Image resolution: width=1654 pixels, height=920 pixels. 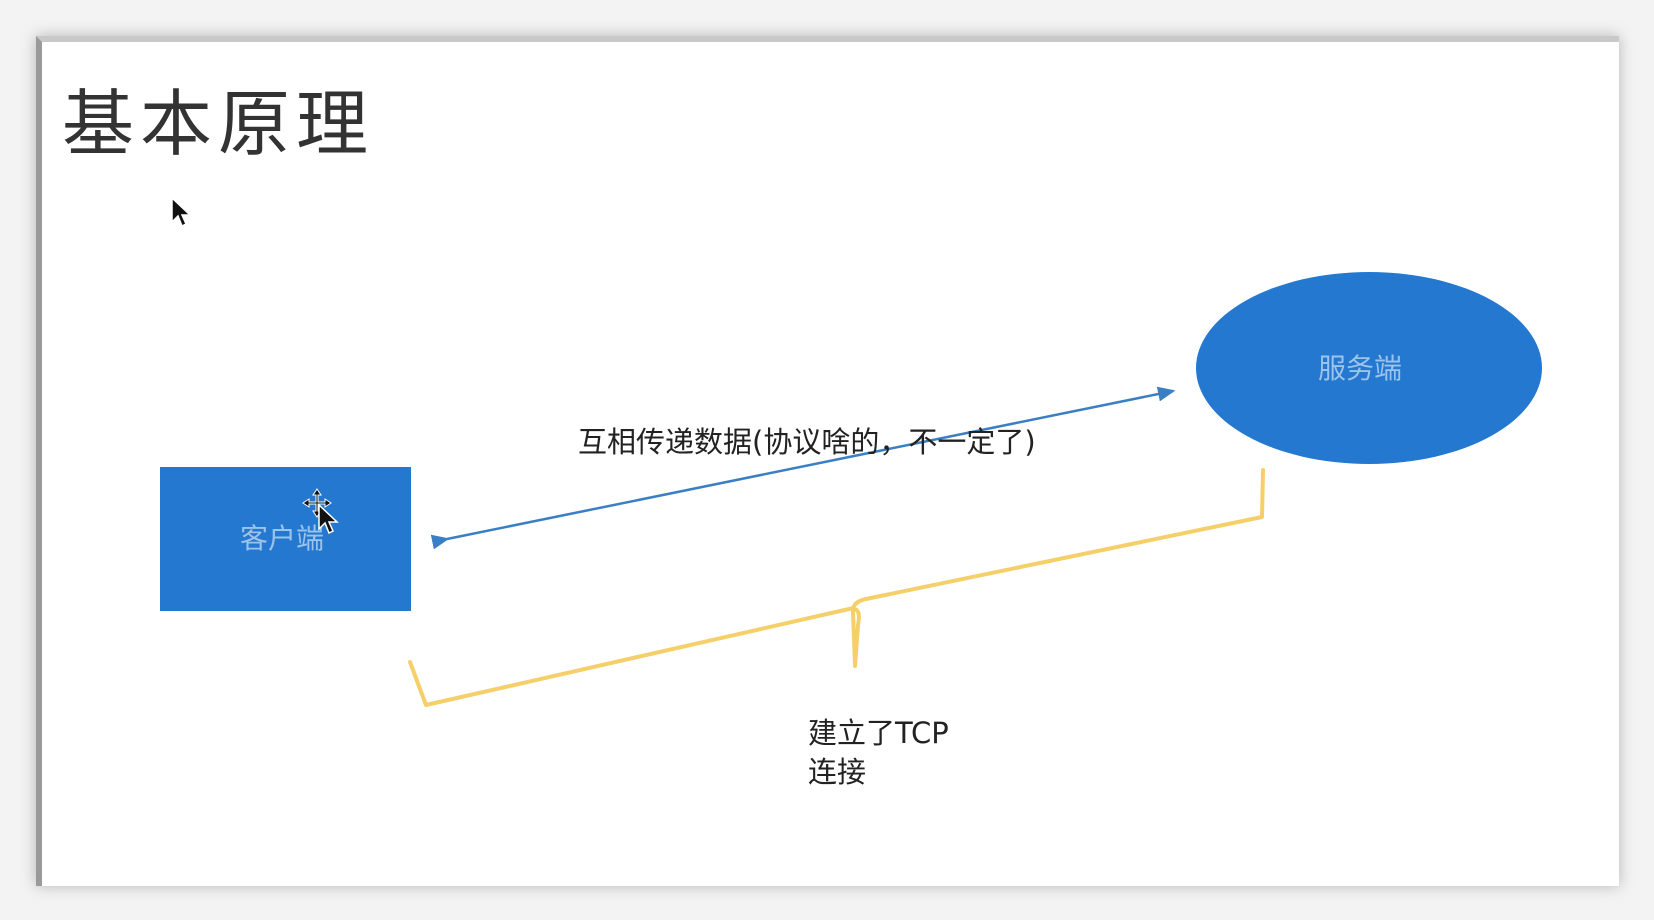 What do you see at coordinates (1360, 368) in the screenshot?
I see `server-label: 服务端` at bounding box center [1360, 368].